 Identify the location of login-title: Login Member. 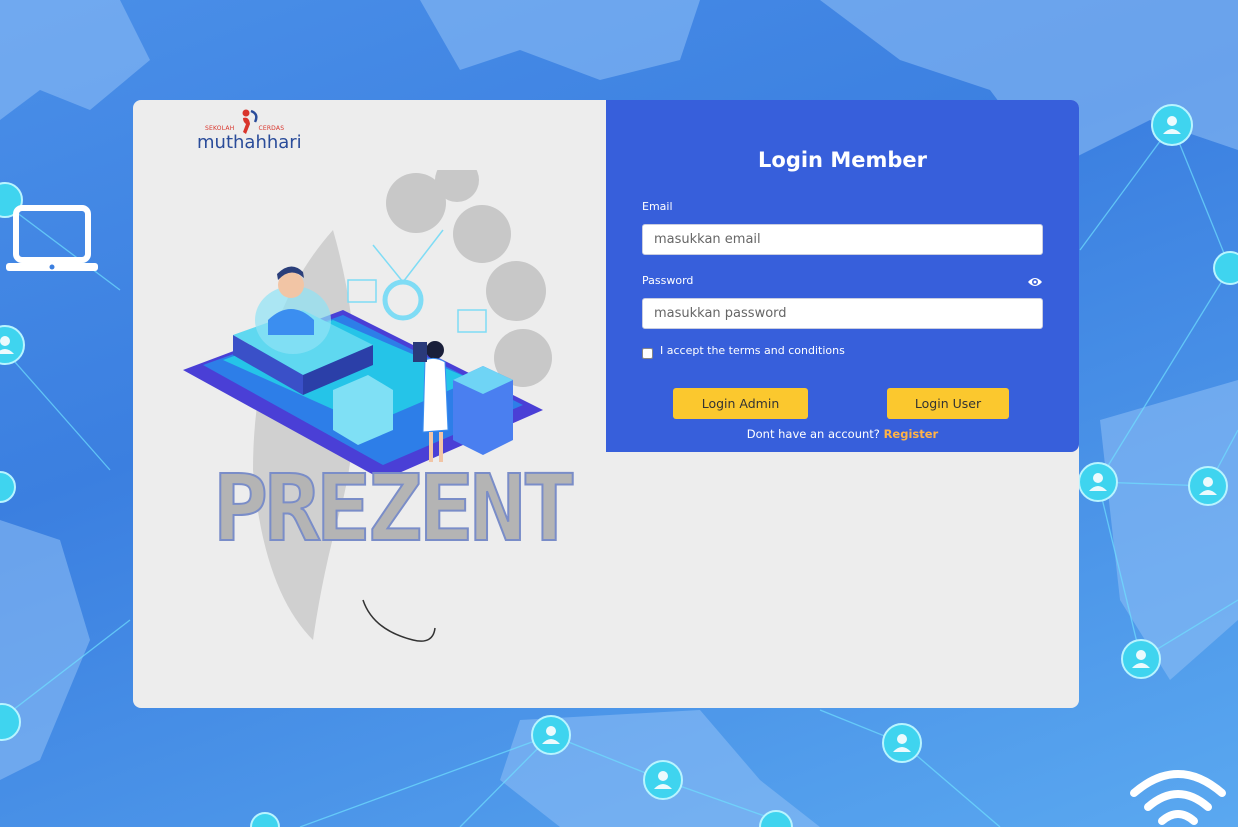
(842, 160).